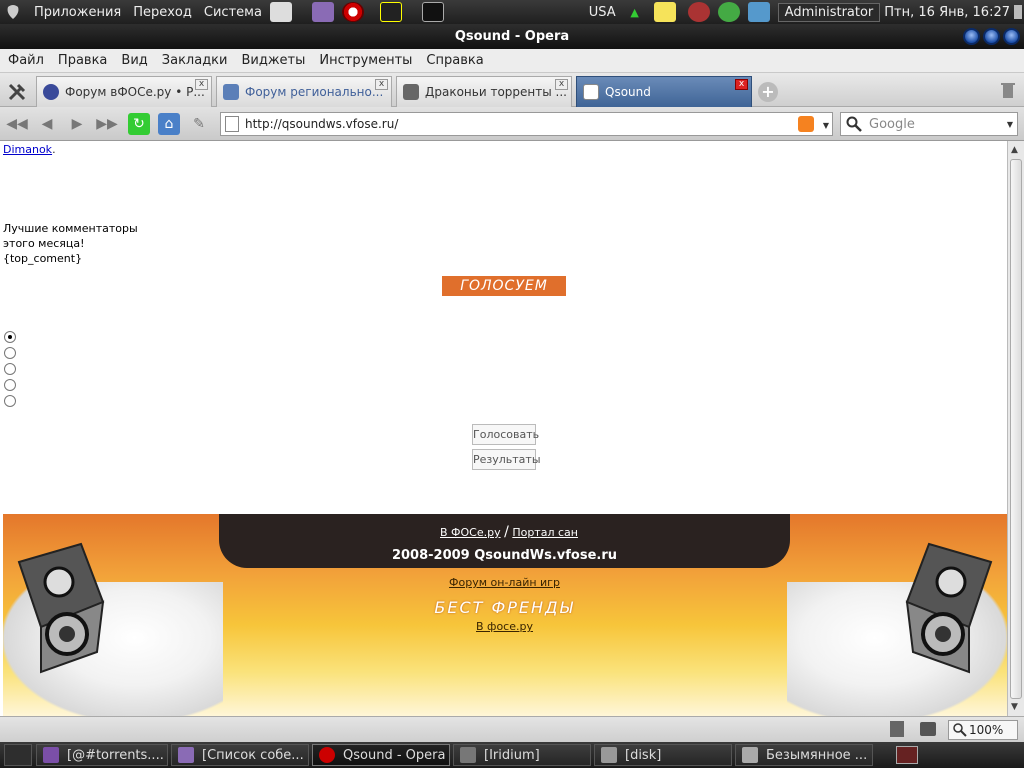 This screenshot has width=1024, height=768. What do you see at coordinates (986, 730) in the screenshot?
I see `zoom-value: 100%` at bounding box center [986, 730].